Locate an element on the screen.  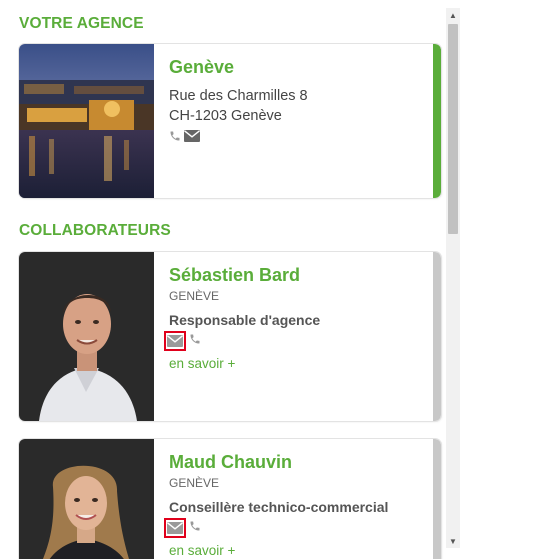
agency-accent-bar is located at coordinates (437, 121).